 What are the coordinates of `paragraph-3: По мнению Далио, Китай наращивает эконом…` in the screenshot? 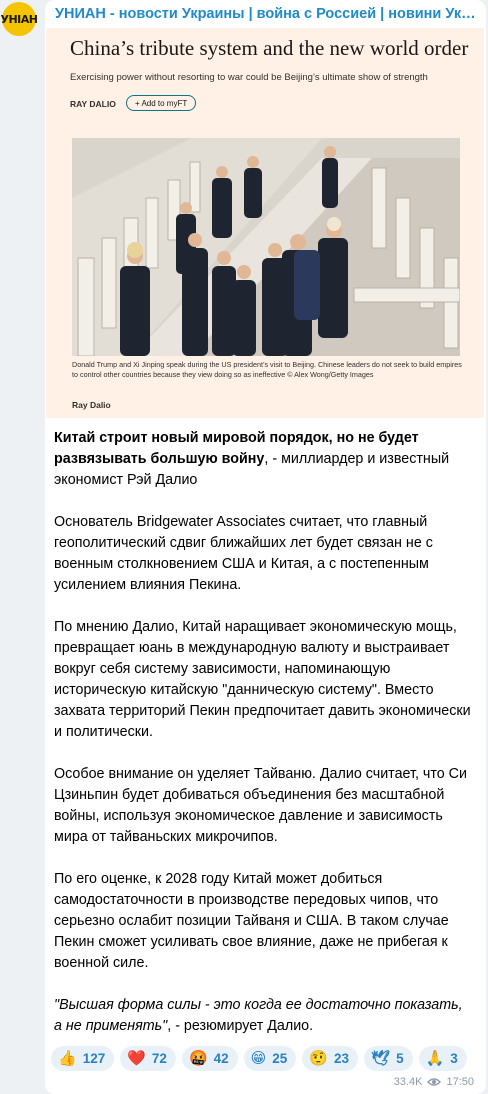 It's located at (262, 679).